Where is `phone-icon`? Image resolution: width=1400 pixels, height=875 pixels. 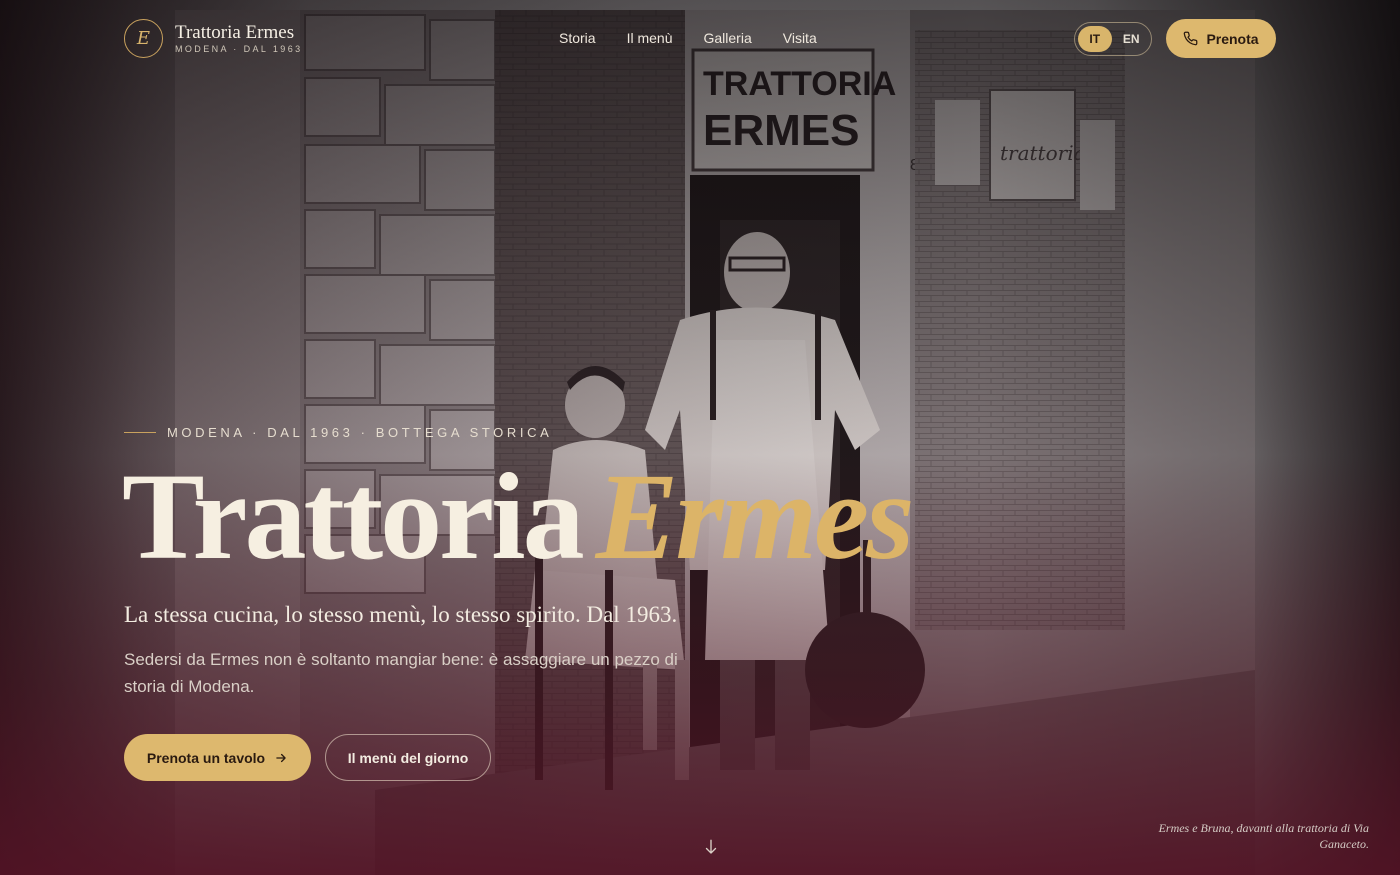 phone-icon is located at coordinates (1191, 38).